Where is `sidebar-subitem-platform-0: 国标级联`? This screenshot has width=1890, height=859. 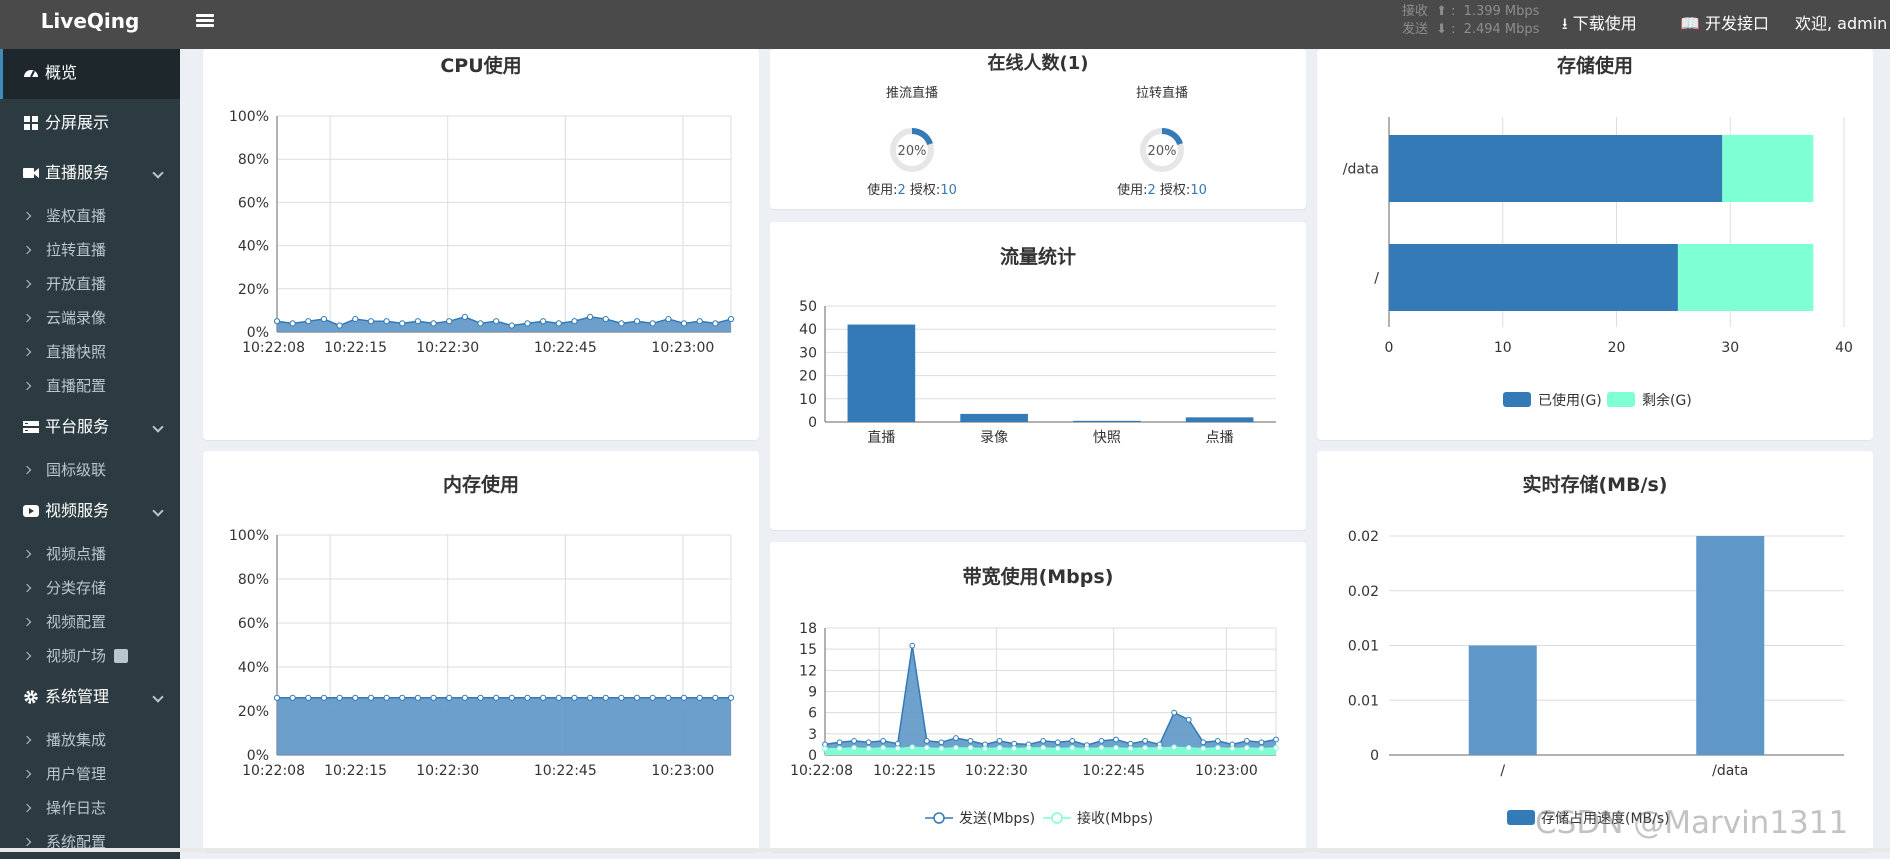
sidebar-subitem-platform-0: 国标级联 is located at coordinates (90, 470).